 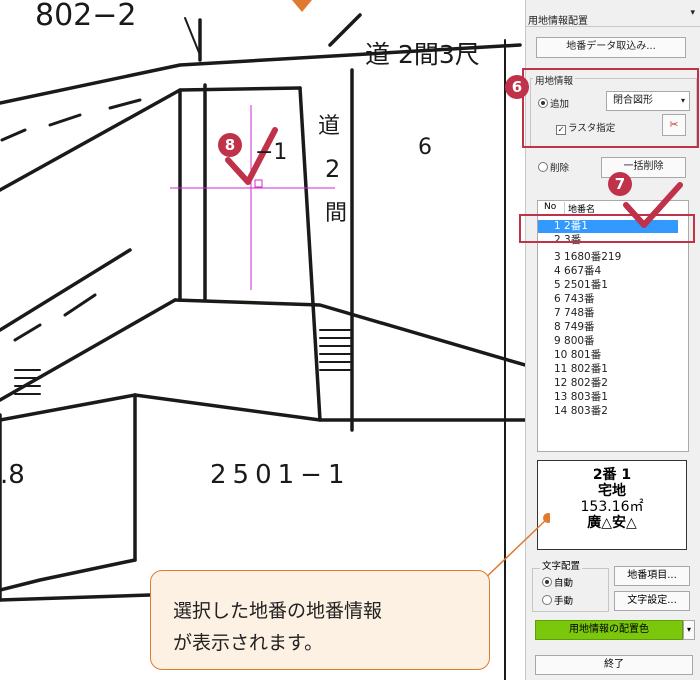 What do you see at coordinates (333, 169) in the screenshot?
I see `parcel-label-2: 2` at bounding box center [333, 169].